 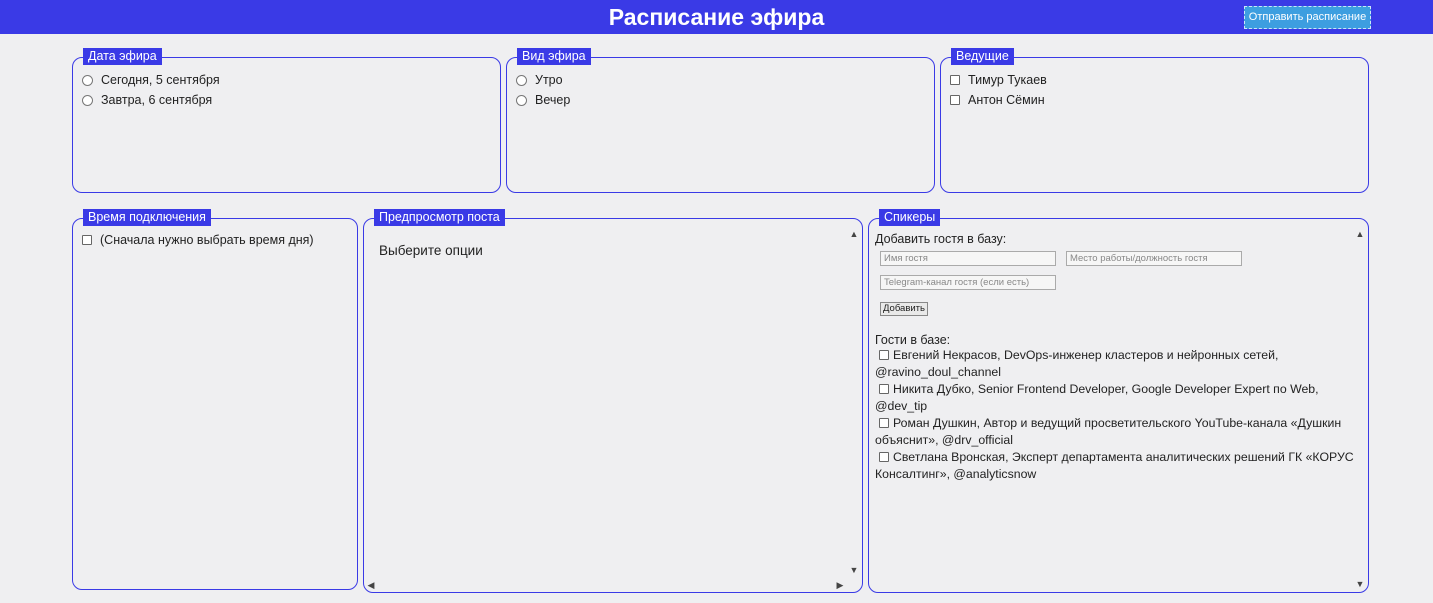 What do you see at coordinates (431, 250) in the screenshot?
I see `preview-text: Выберите опции` at bounding box center [431, 250].